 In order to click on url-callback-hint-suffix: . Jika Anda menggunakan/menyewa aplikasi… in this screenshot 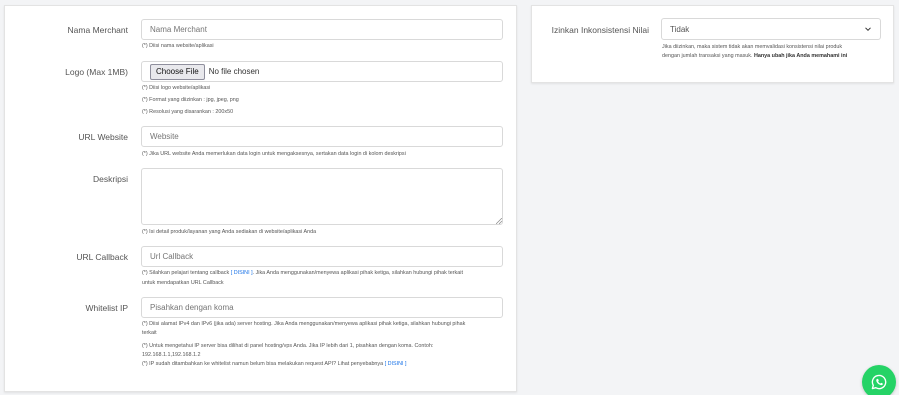, I will do `click(357, 273)`.